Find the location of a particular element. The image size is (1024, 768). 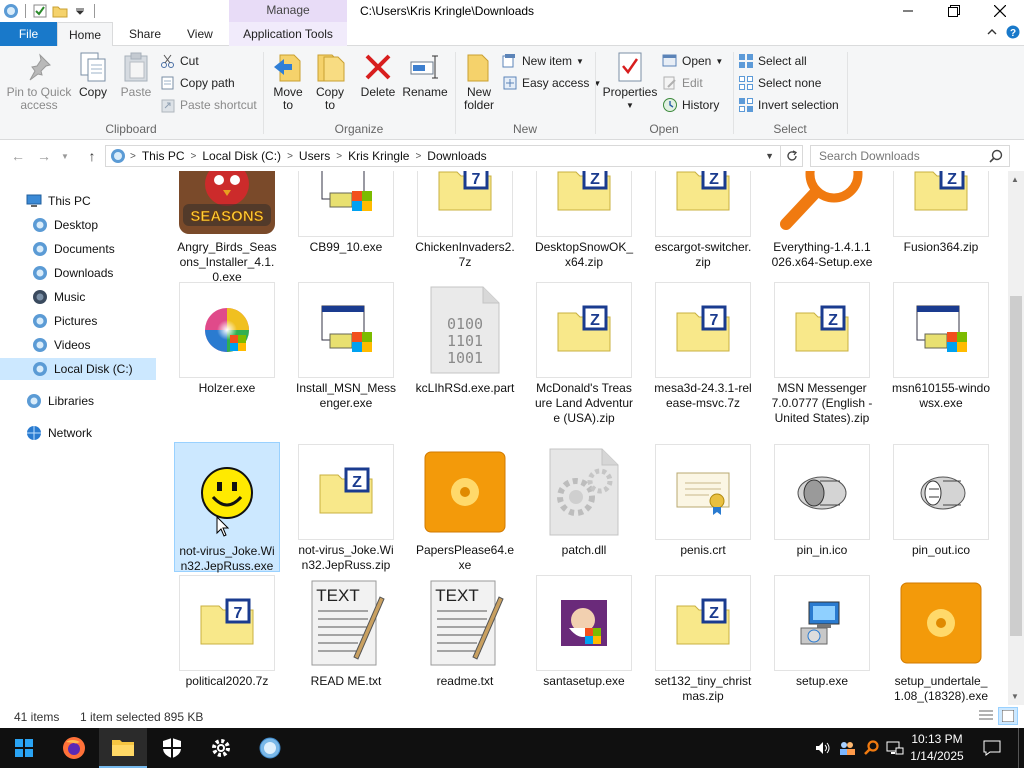

pin-to-quick-access-button: Pin to Quick access is located at coordinates (39, 81).